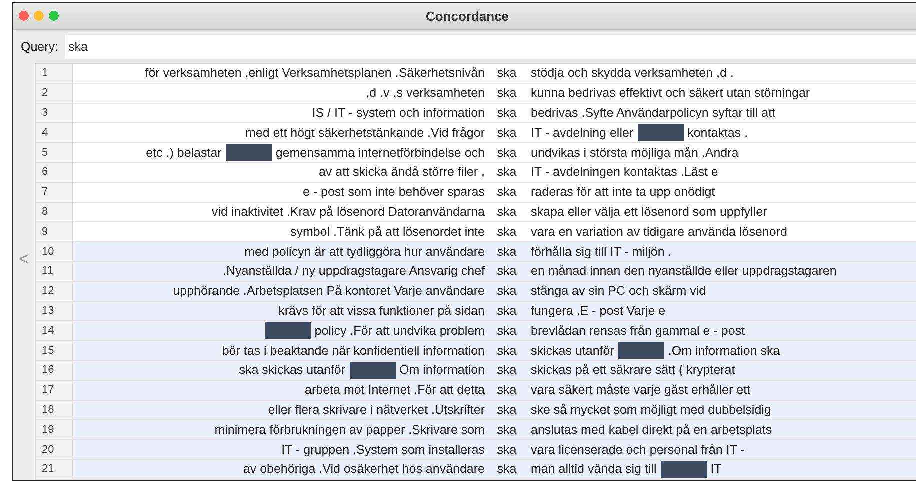  I want to click on table-row: 1 för verksamheten ,enligt Verksamhetsplanen .Säkerhetsnivån ska stödja och skydda verksamheten ,d ., so click(476, 74).